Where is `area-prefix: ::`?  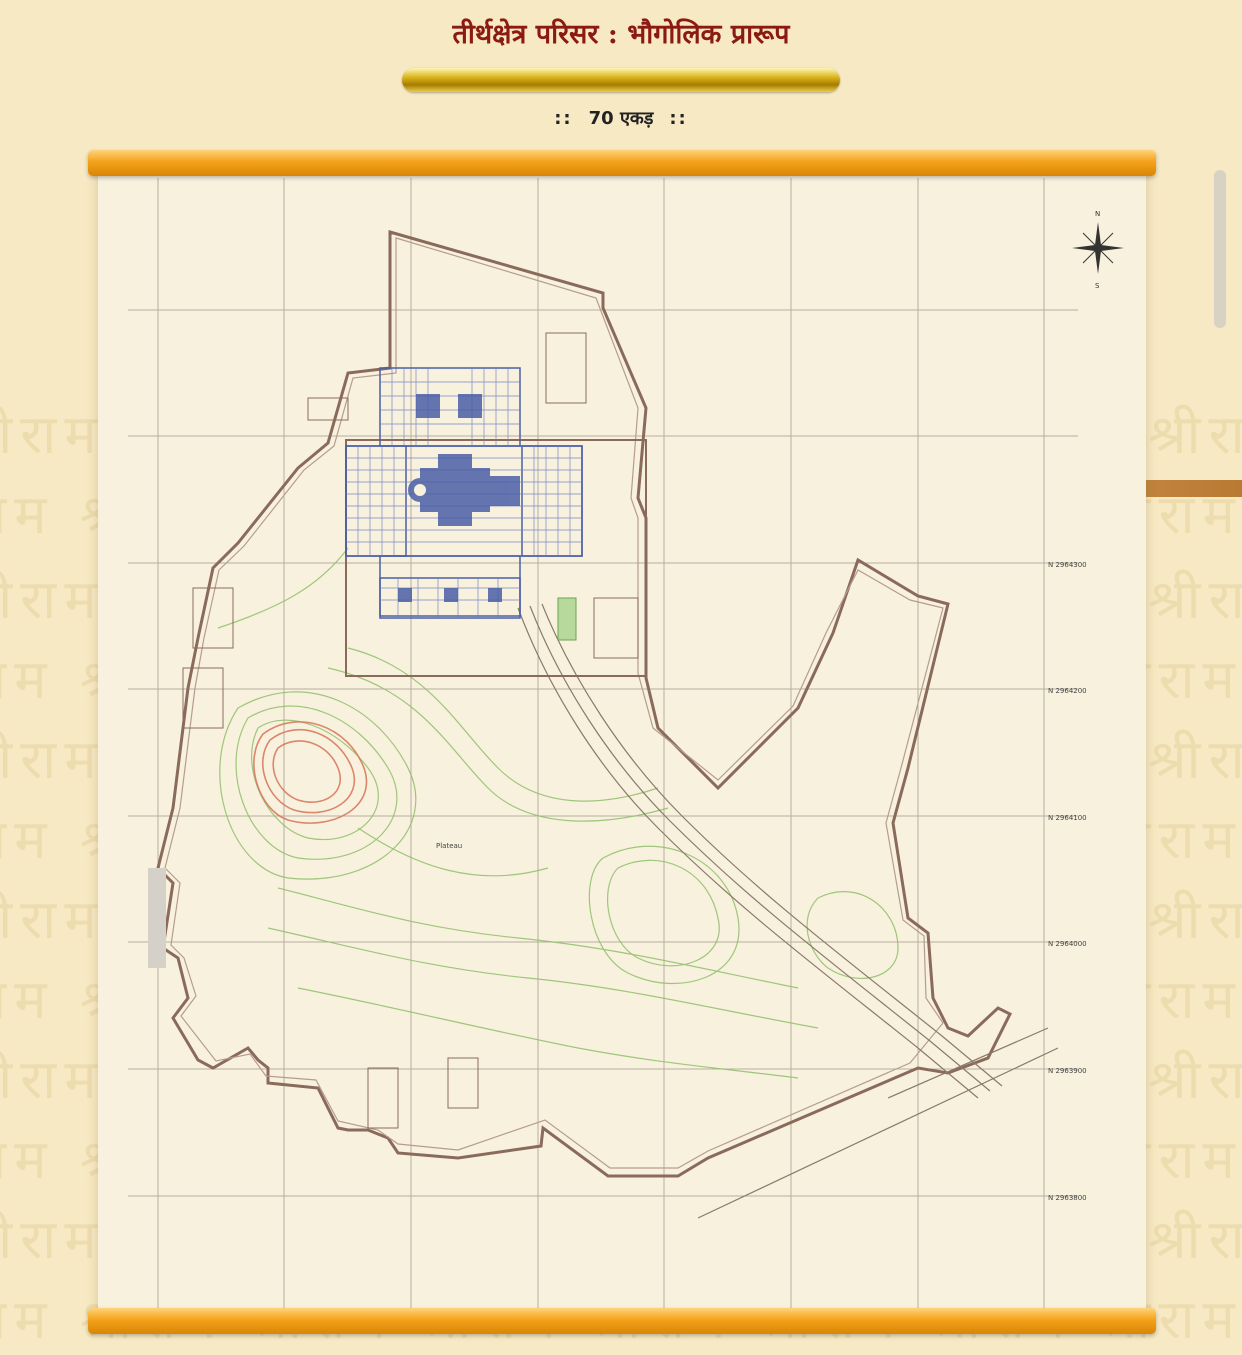 area-prefix: :: is located at coordinates (563, 118).